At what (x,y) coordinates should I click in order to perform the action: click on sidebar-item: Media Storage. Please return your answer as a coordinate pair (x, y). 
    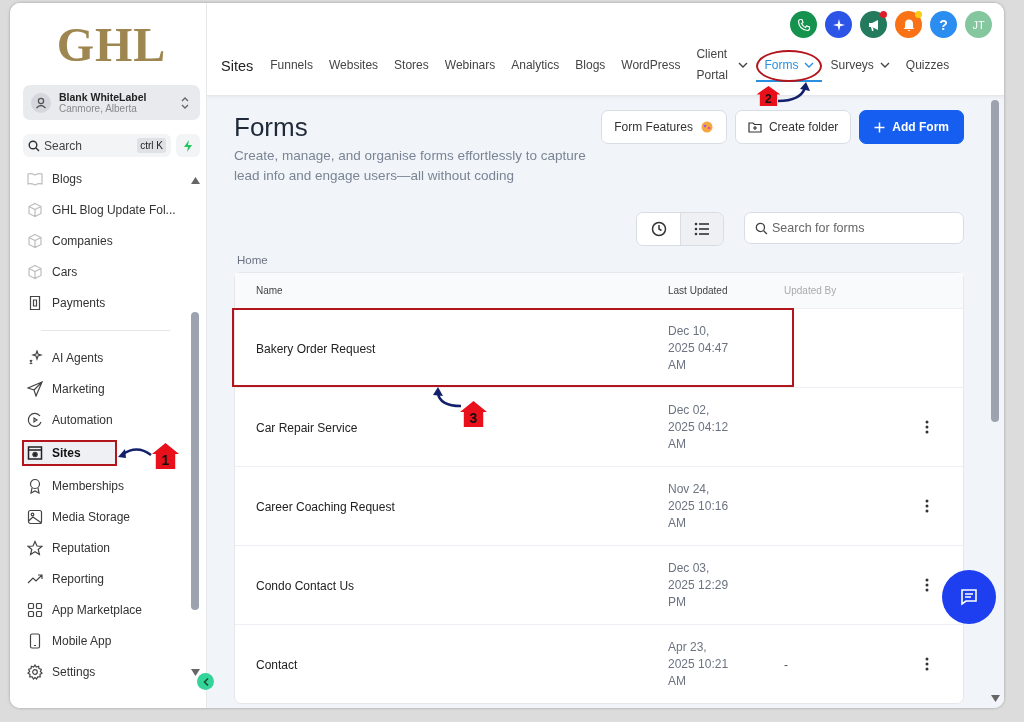
    Looking at the image, I should click on (106, 517).